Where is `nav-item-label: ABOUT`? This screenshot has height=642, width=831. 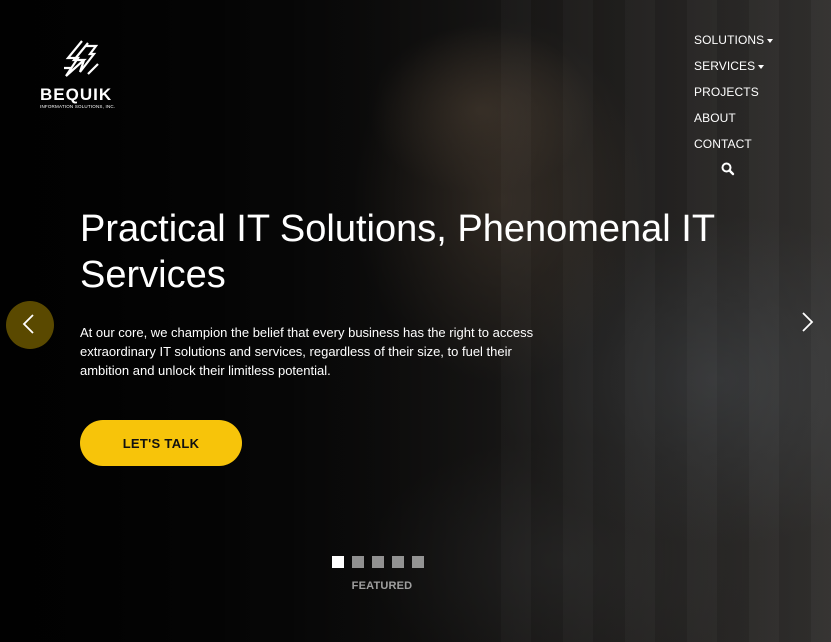
nav-item-label: ABOUT is located at coordinates (715, 118).